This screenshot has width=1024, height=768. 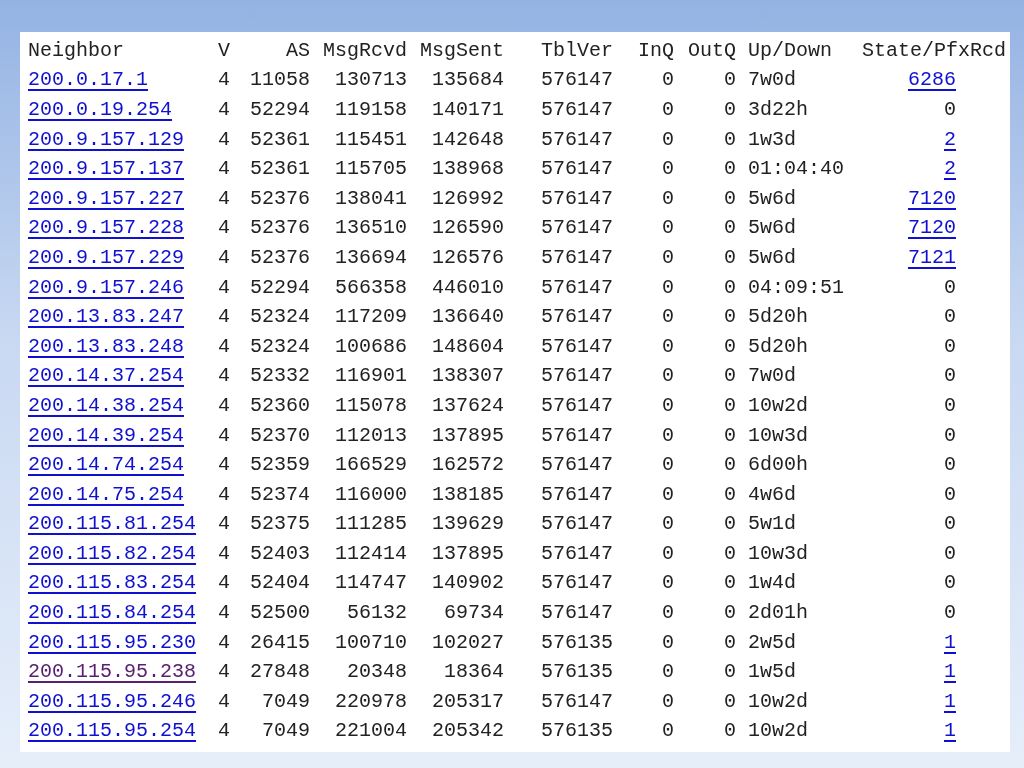 I want to click on neighbor-link: 200.115.95.238, so click(x=112, y=672).